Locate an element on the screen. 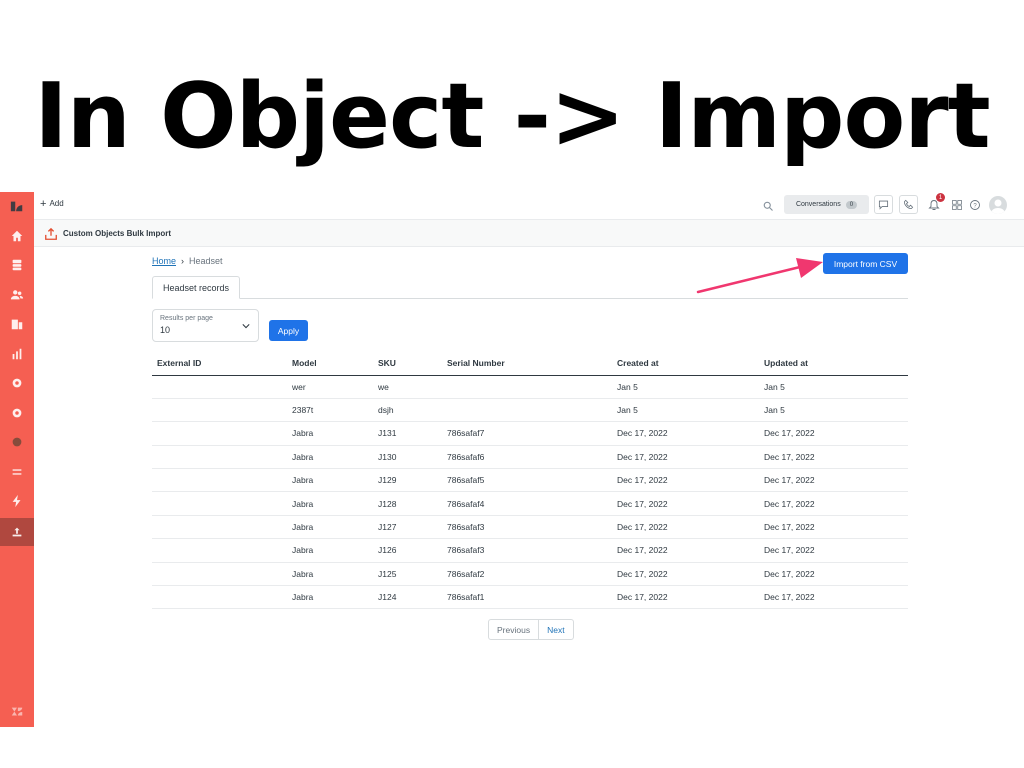 The image size is (1024, 768). table-cell: 786safaf4 is located at coordinates (527, 503).